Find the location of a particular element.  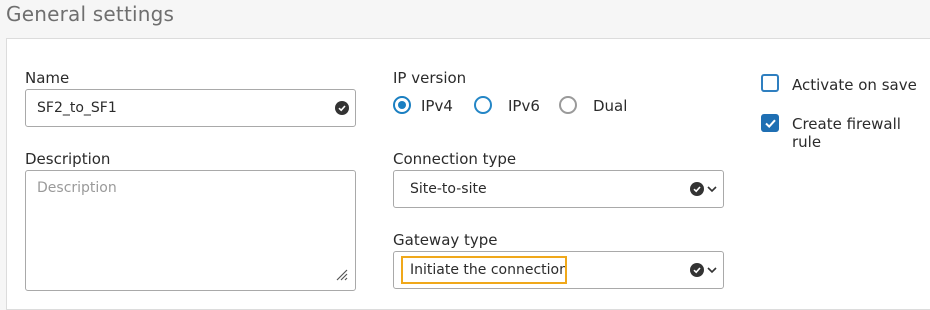

checkmark-icon is located at coordinates (770, 124).